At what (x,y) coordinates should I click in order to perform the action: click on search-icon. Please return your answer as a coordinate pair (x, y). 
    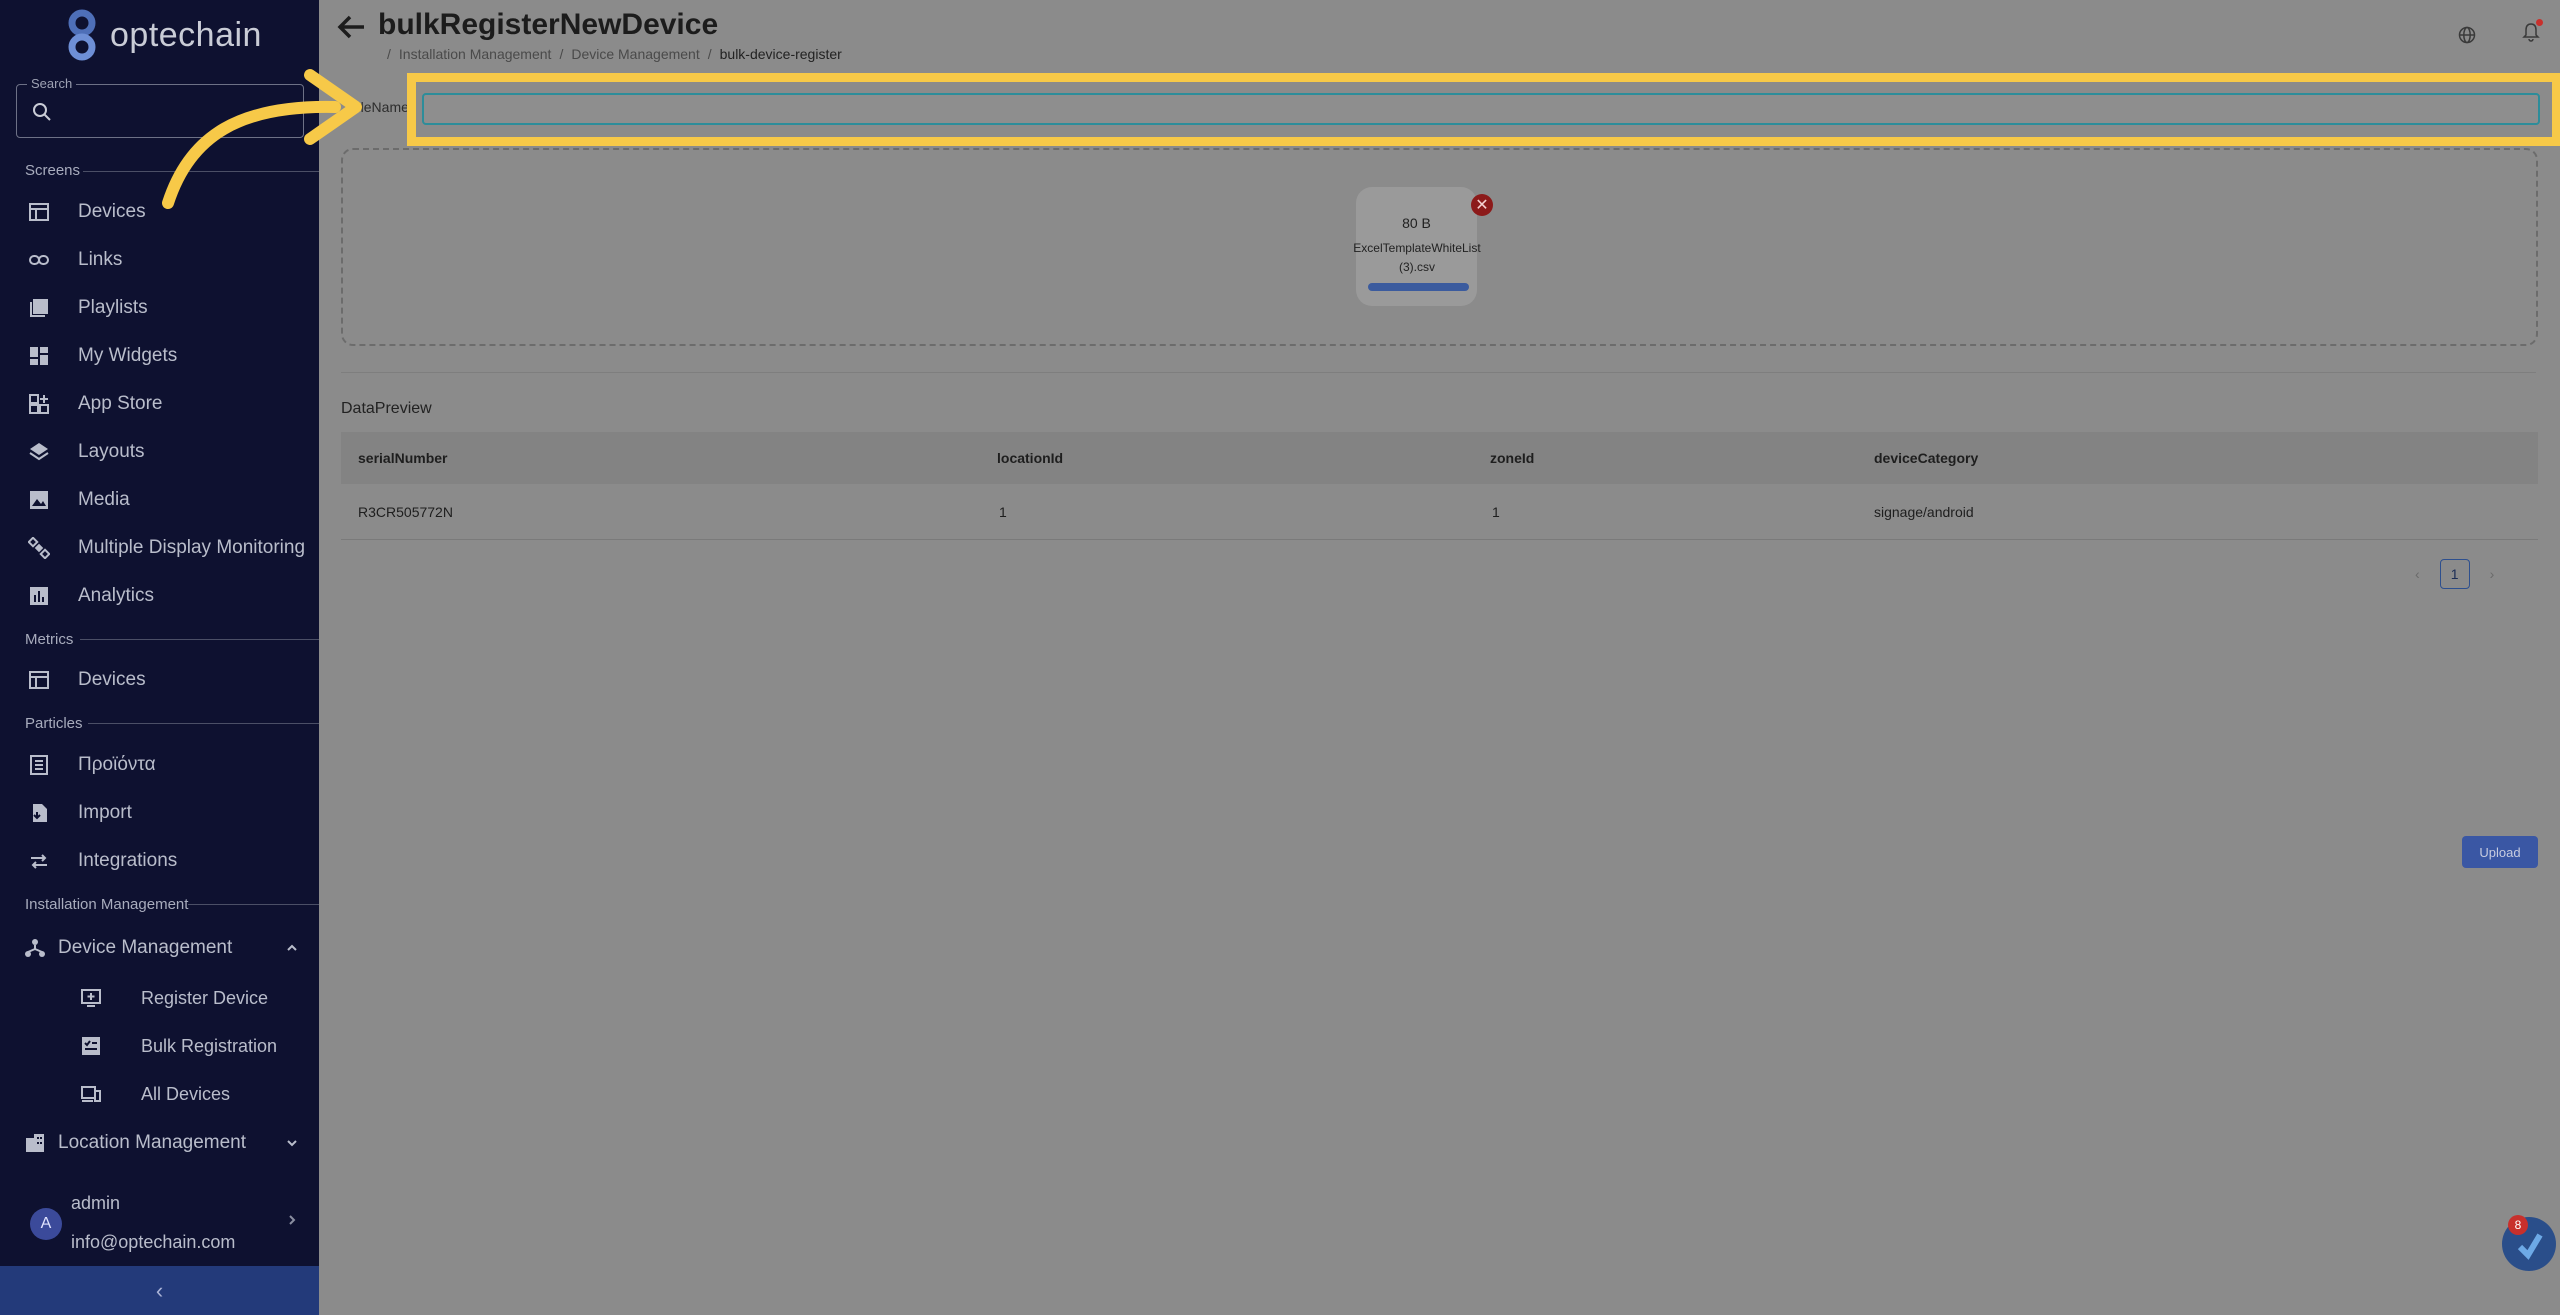
    Looking at the image, I should click on (42, 112).